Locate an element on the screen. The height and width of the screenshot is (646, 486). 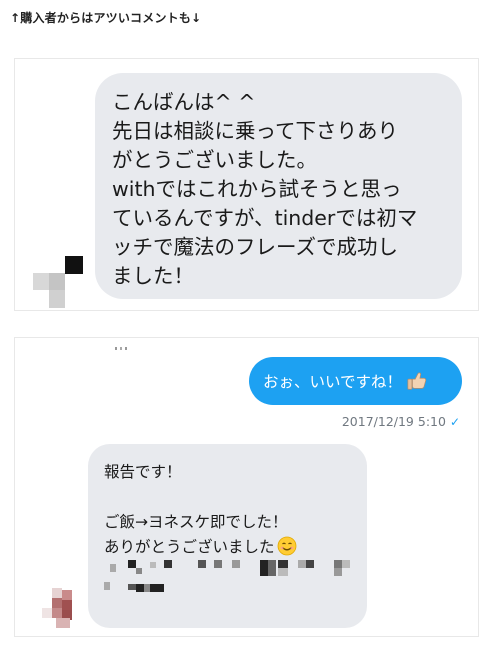
sent-message-text: おぉ、いいですね！ is located at coordinates (333, 382).